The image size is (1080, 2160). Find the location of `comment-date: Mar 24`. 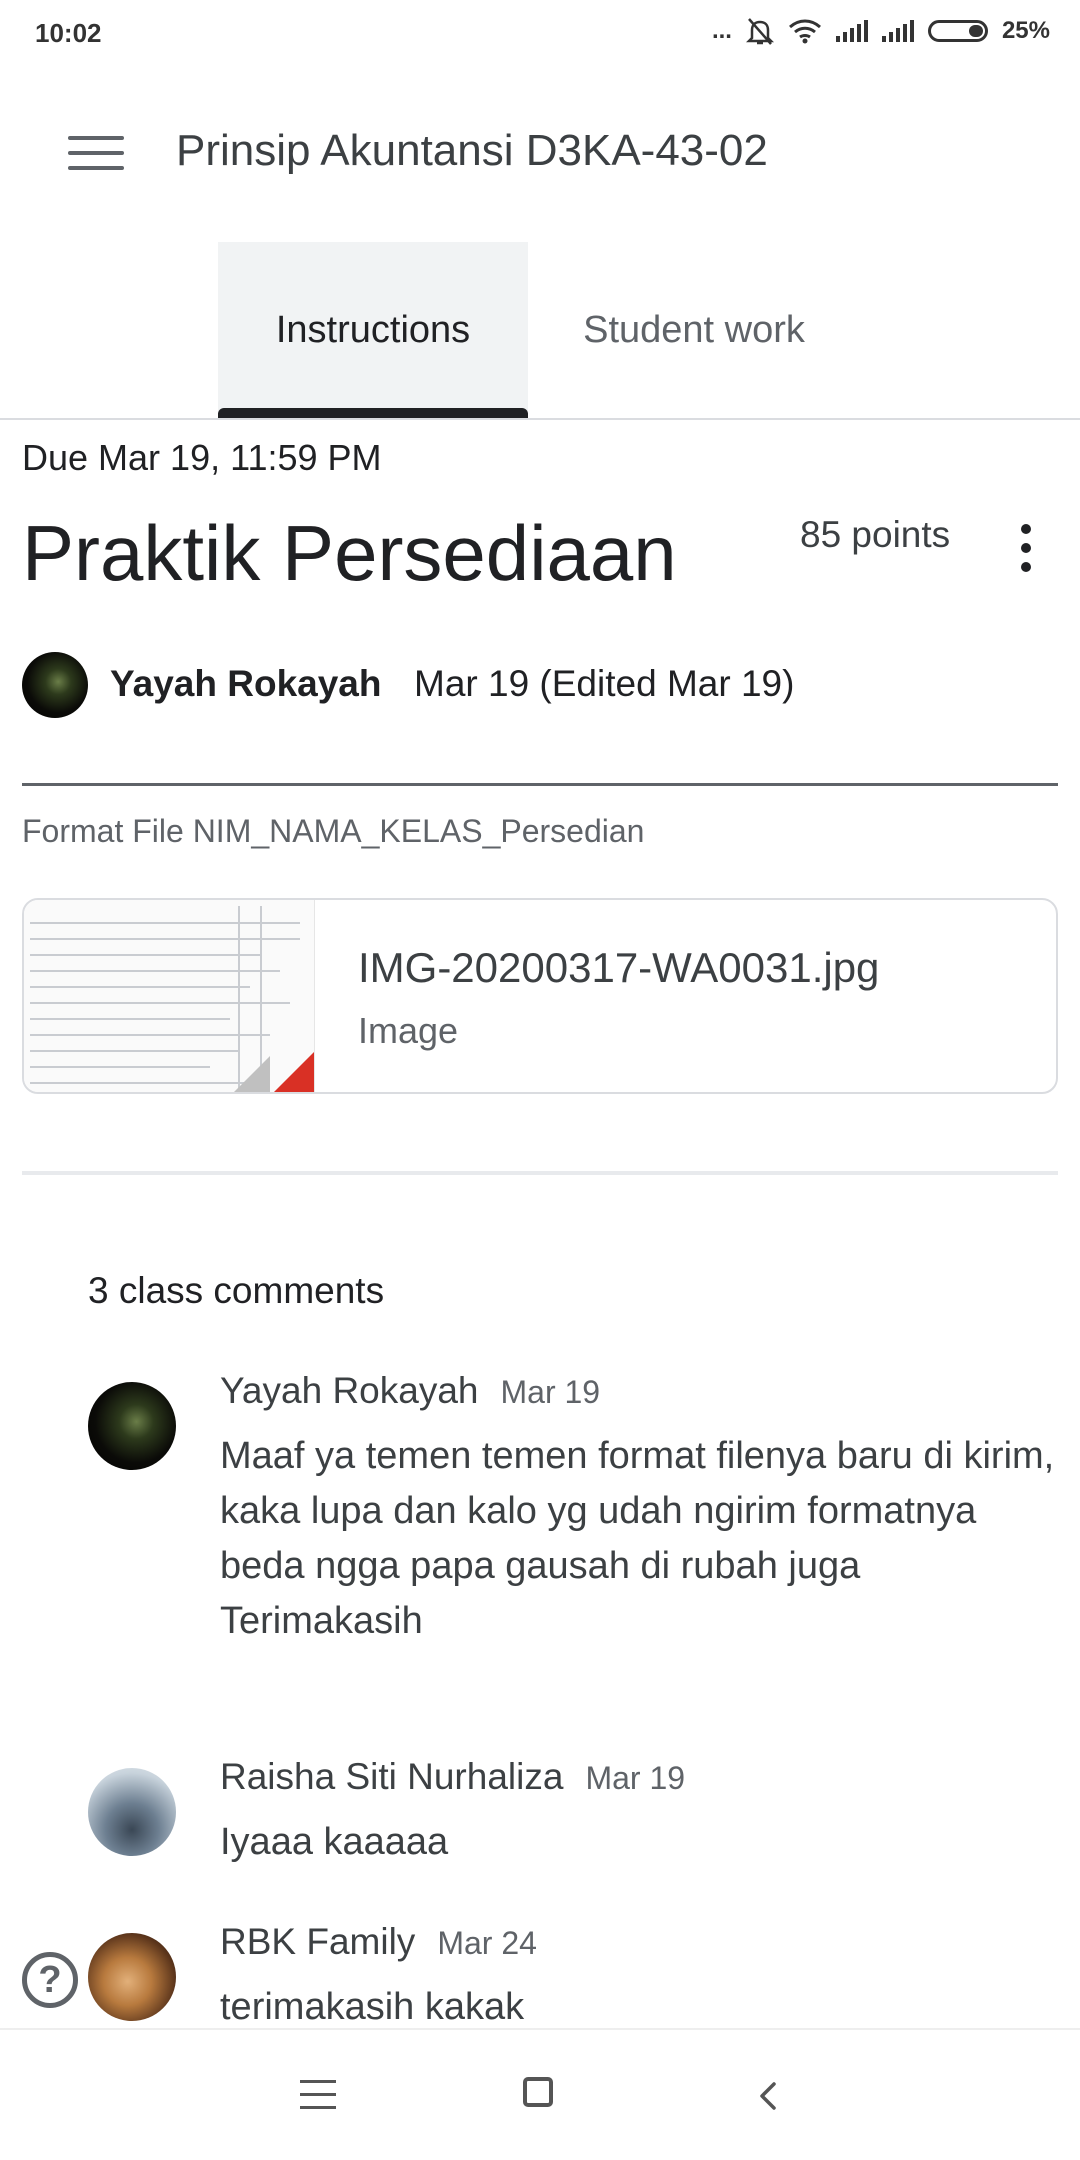

comment-date: Mar 24 is located at coordinates (487, 1943).